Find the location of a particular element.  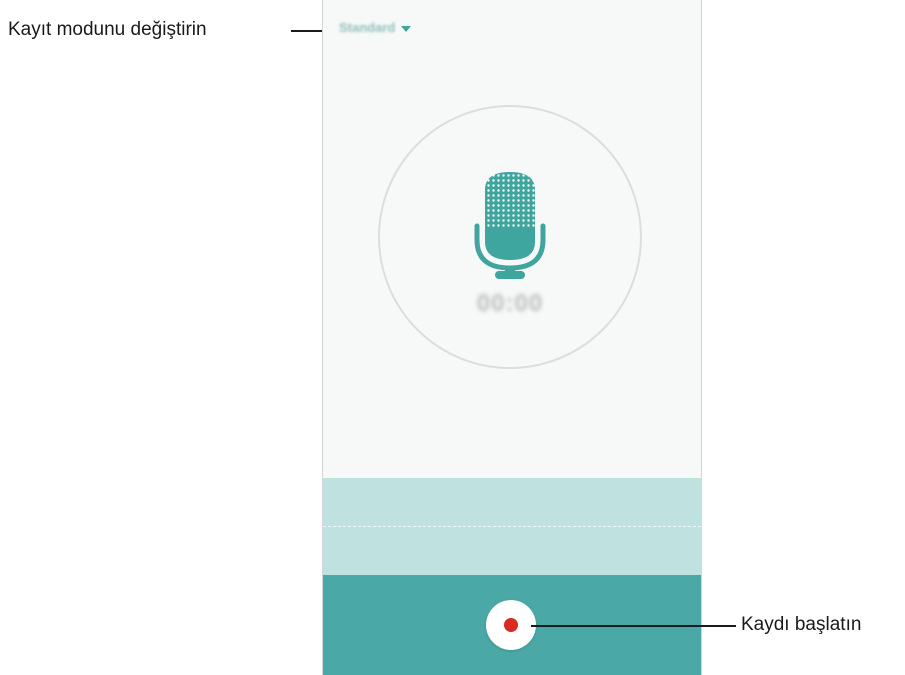

start-recording-leader-line is located at coordinates (633, 626).